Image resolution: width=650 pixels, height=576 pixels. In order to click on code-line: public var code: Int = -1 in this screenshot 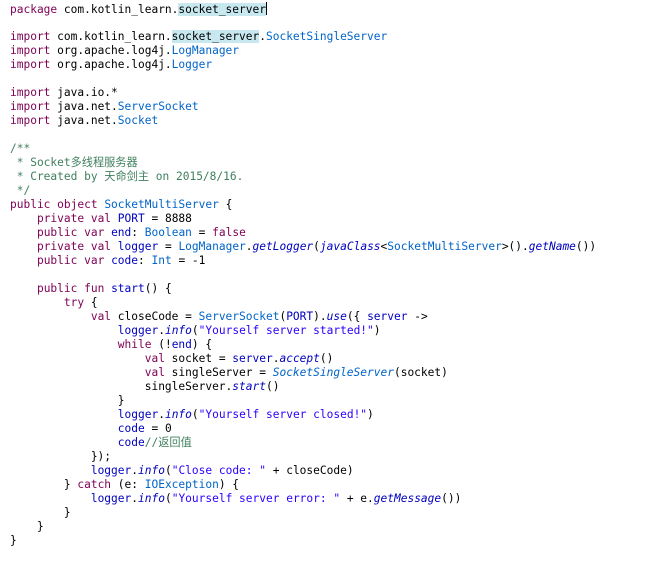, I will do `click(303, 261)`.